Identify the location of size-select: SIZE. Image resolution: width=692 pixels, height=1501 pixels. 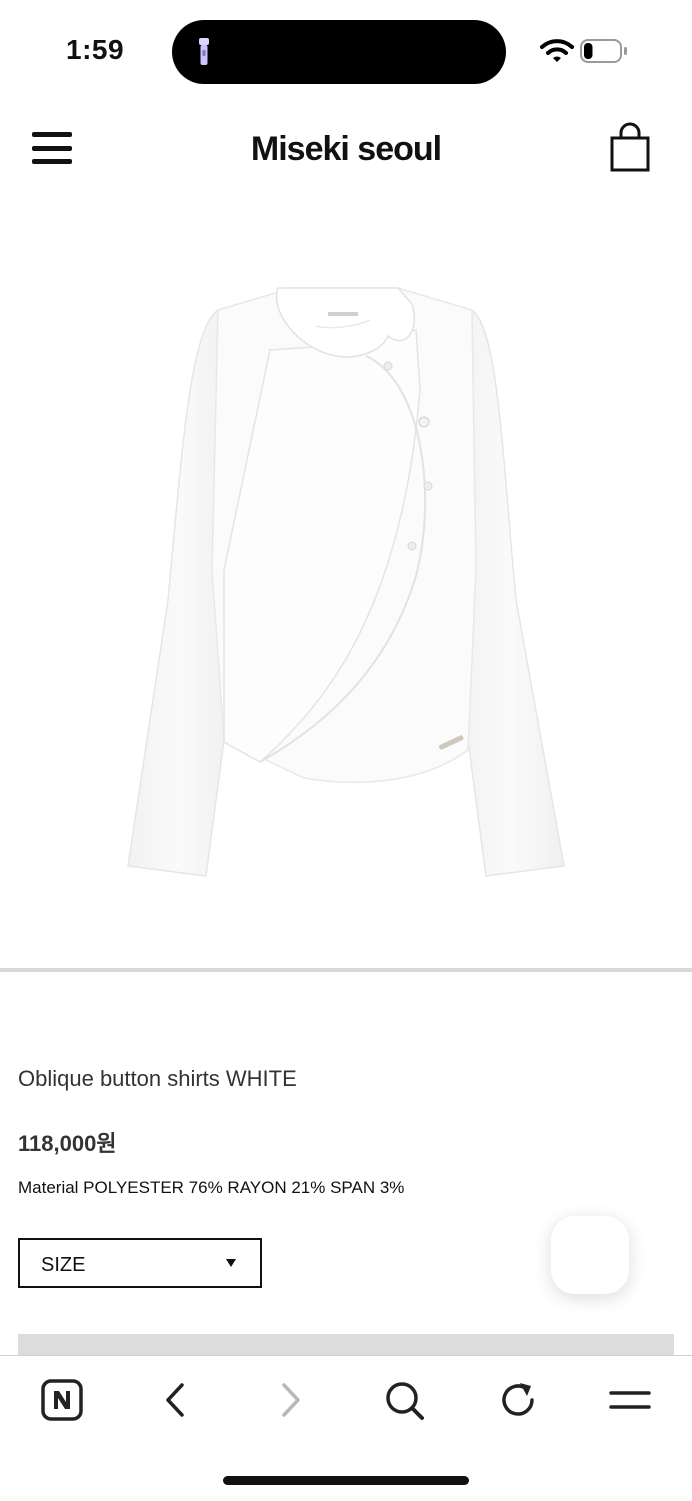
(140, 1263).